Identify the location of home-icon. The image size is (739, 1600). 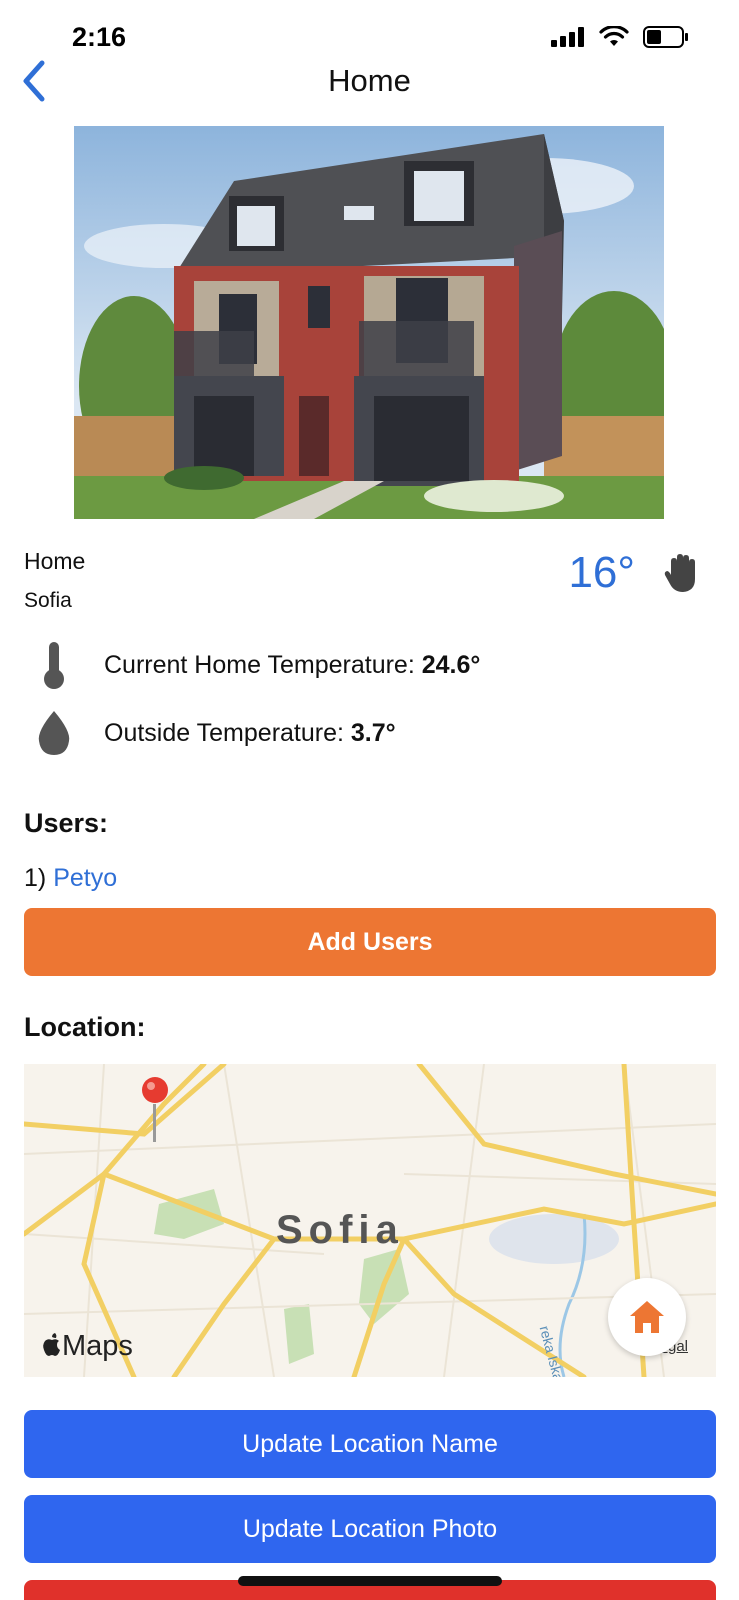
(647, 1317).